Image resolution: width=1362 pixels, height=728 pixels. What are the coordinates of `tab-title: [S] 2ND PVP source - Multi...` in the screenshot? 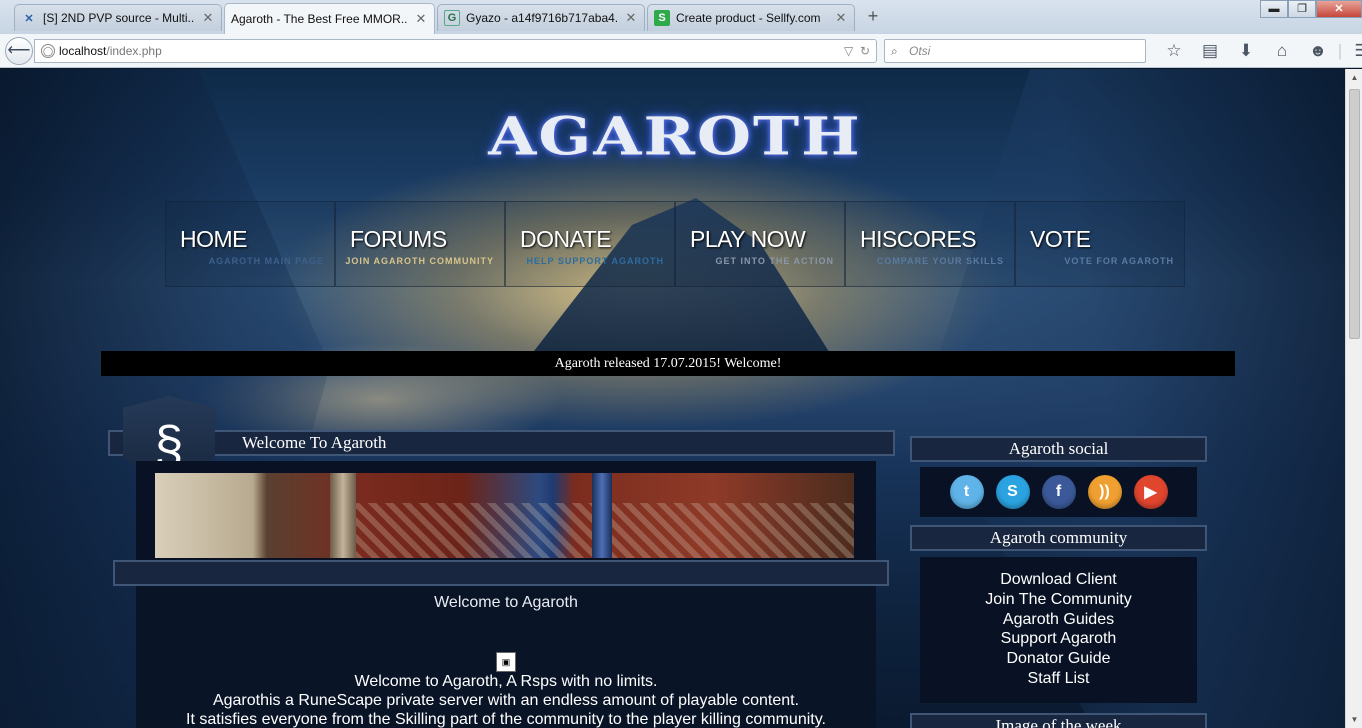 It's located at (119, 18).